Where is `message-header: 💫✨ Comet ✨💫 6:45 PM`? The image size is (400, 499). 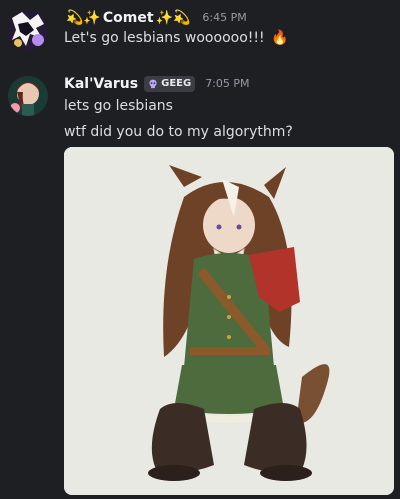 message-header: 💫✨ Comet ✨💫 6:45 PM is located at coordinates (228, 18).